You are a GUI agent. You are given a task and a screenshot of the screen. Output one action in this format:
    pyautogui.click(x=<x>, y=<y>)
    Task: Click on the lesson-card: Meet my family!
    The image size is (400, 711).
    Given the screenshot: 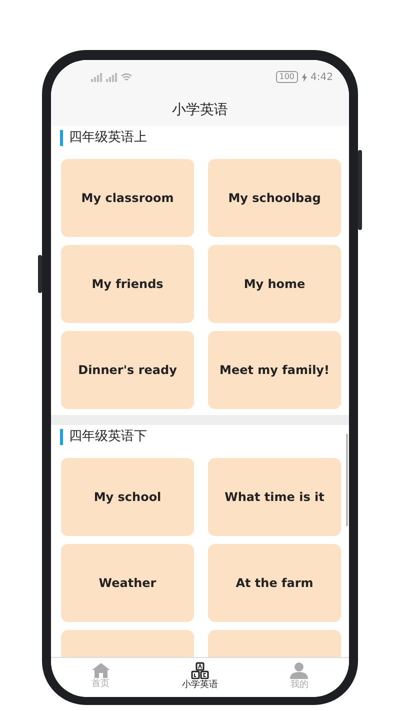 What is the action you would take?
    pyautogui.click(x=274, y=370)
    